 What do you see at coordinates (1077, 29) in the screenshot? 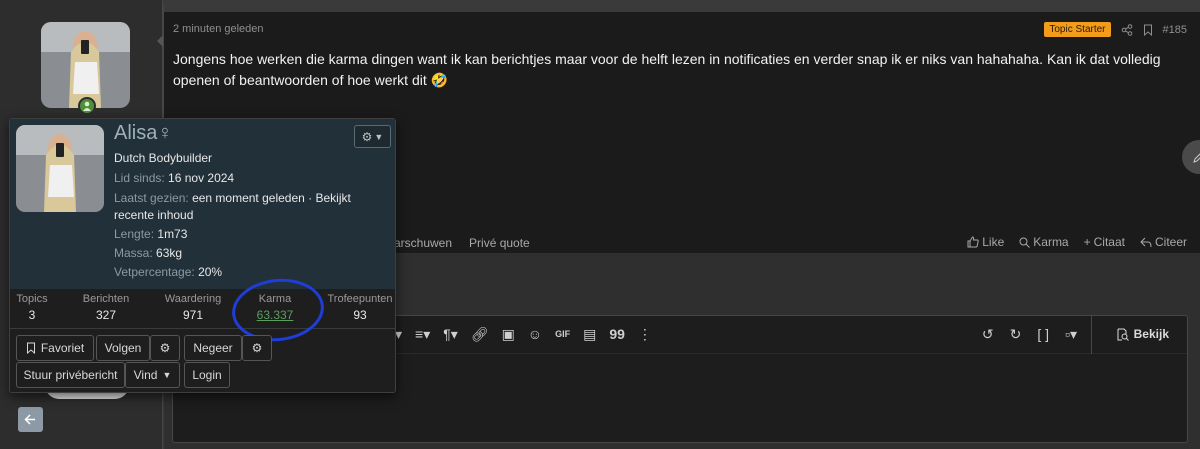
I see `topic-starter-badge: Topic Starter` at bounding box center [1077, 29].